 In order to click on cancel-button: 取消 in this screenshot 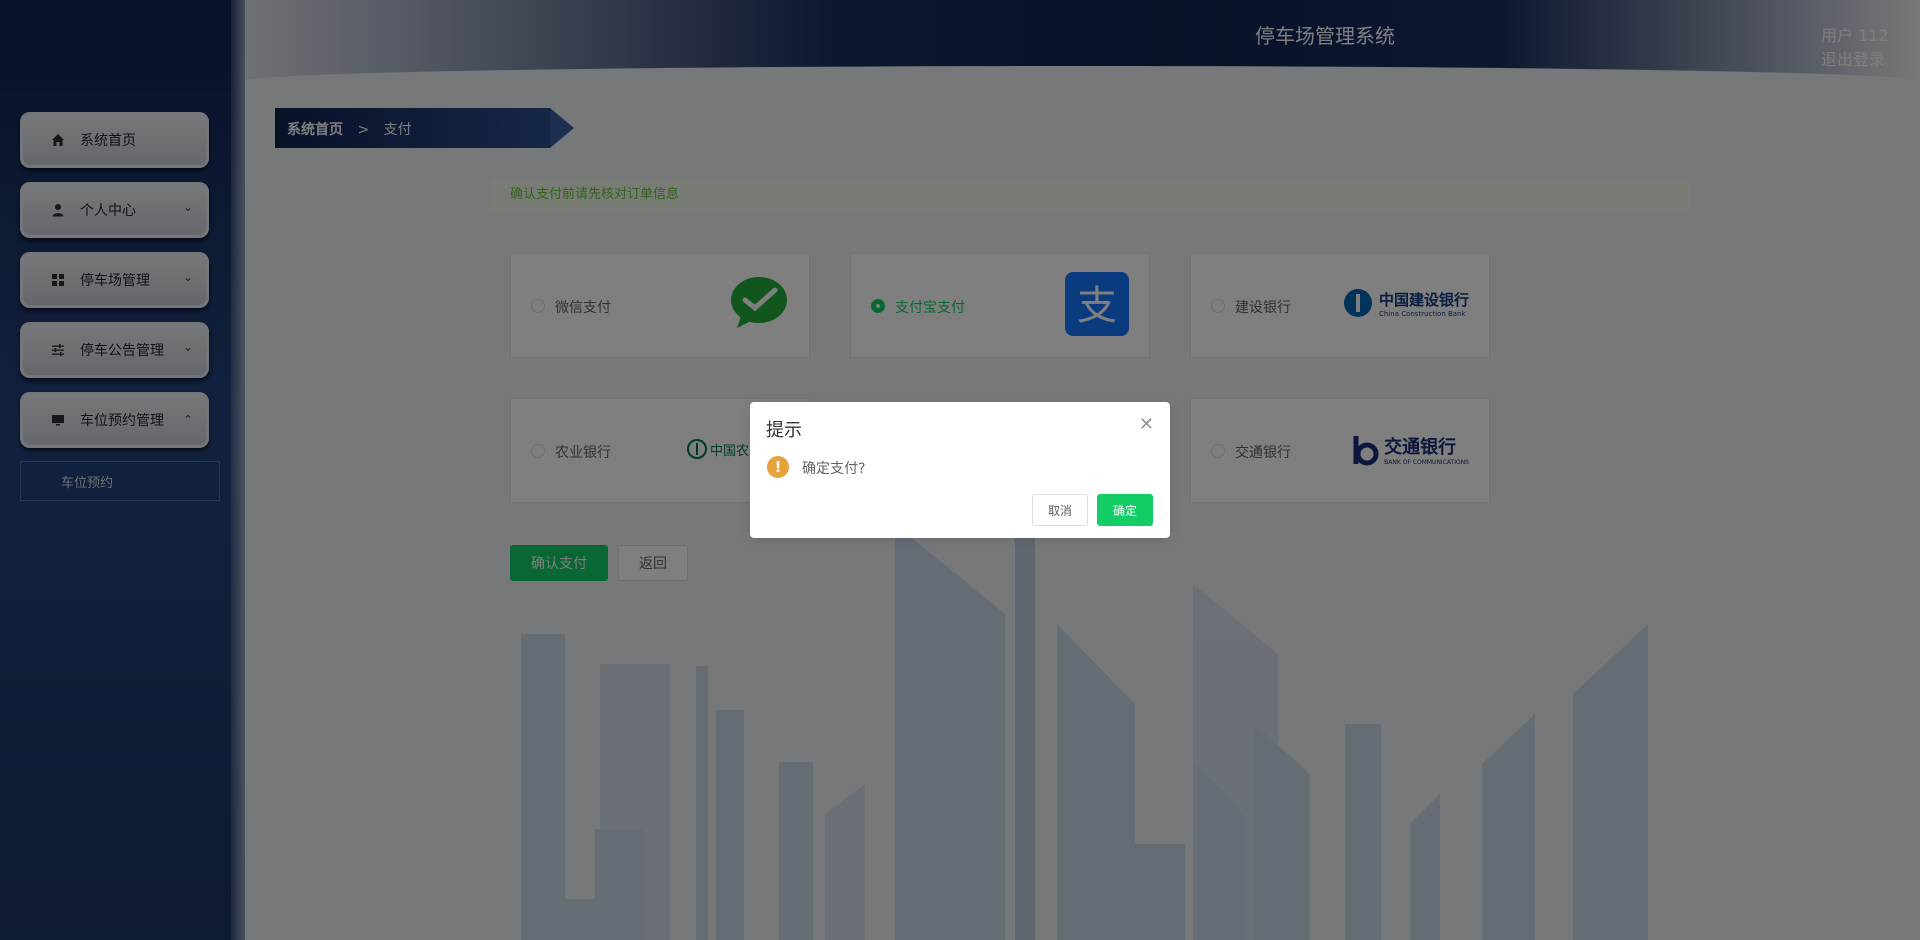, I will do `click(1060, 510)`.